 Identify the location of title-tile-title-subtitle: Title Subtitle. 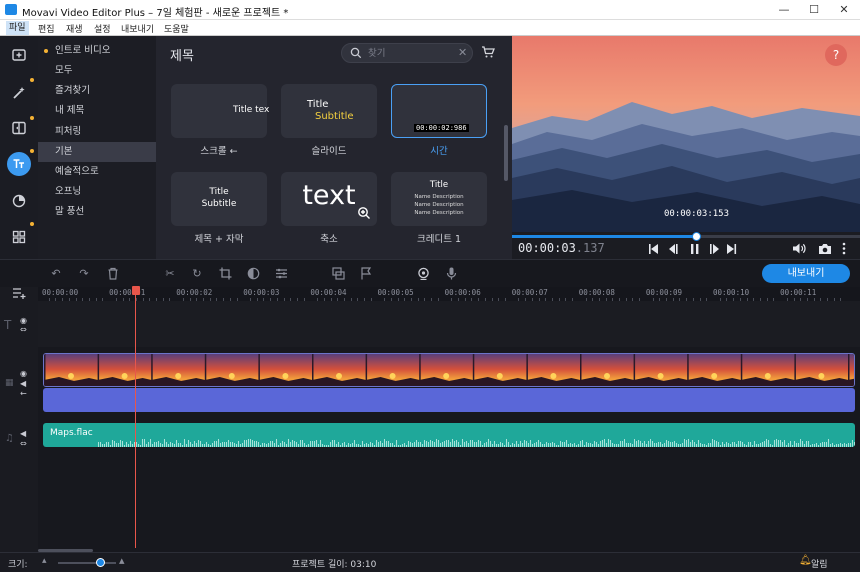
(219, 199).